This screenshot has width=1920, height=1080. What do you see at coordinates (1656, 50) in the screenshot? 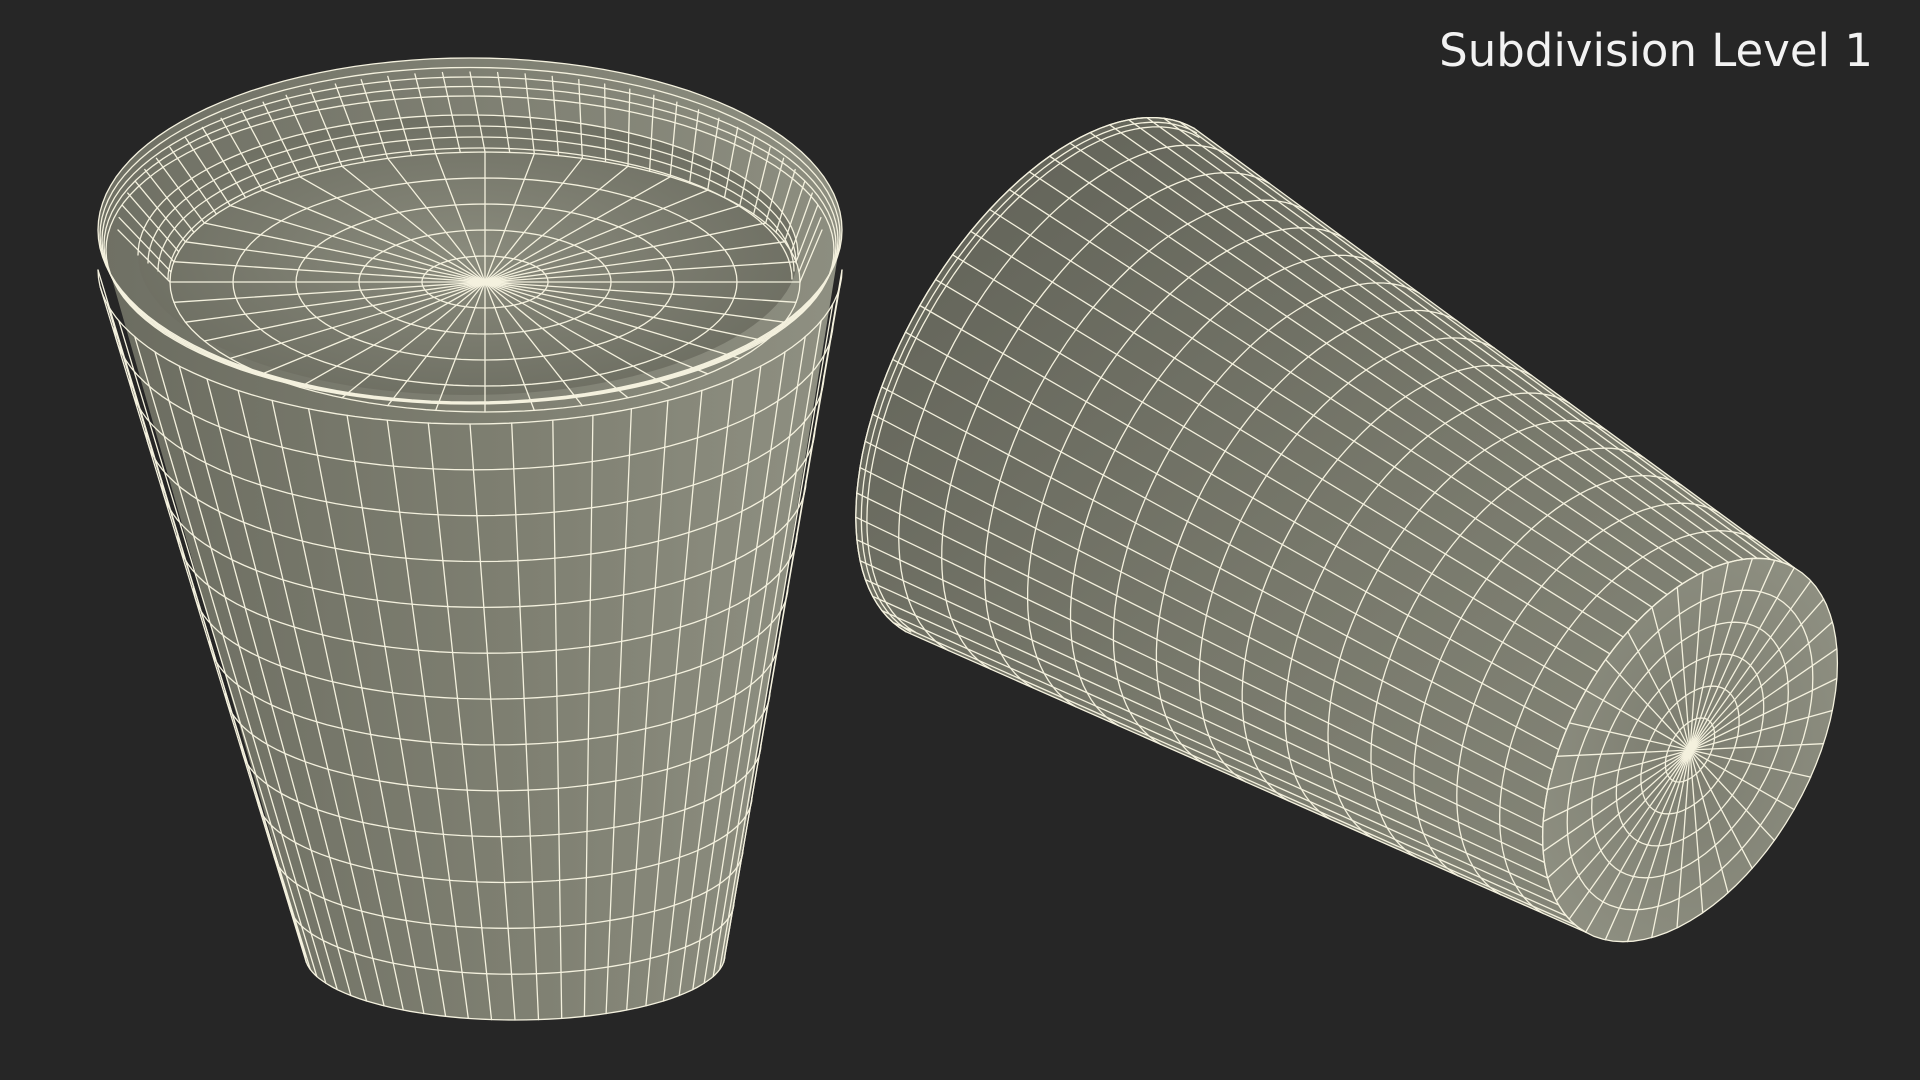
I see `subdivision-level-caption: Subdivision Level 1` at bounding box center [1656, 50].